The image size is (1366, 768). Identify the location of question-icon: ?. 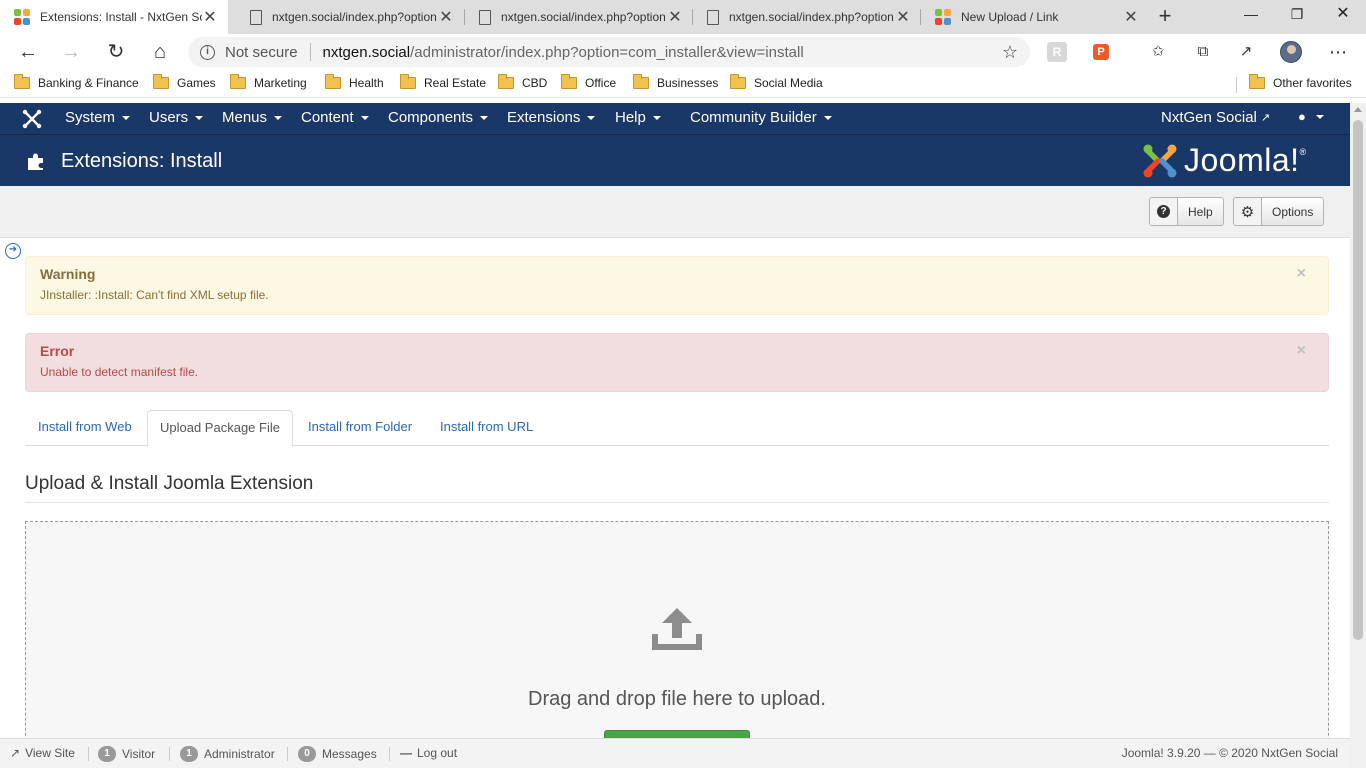
(1164, 211).